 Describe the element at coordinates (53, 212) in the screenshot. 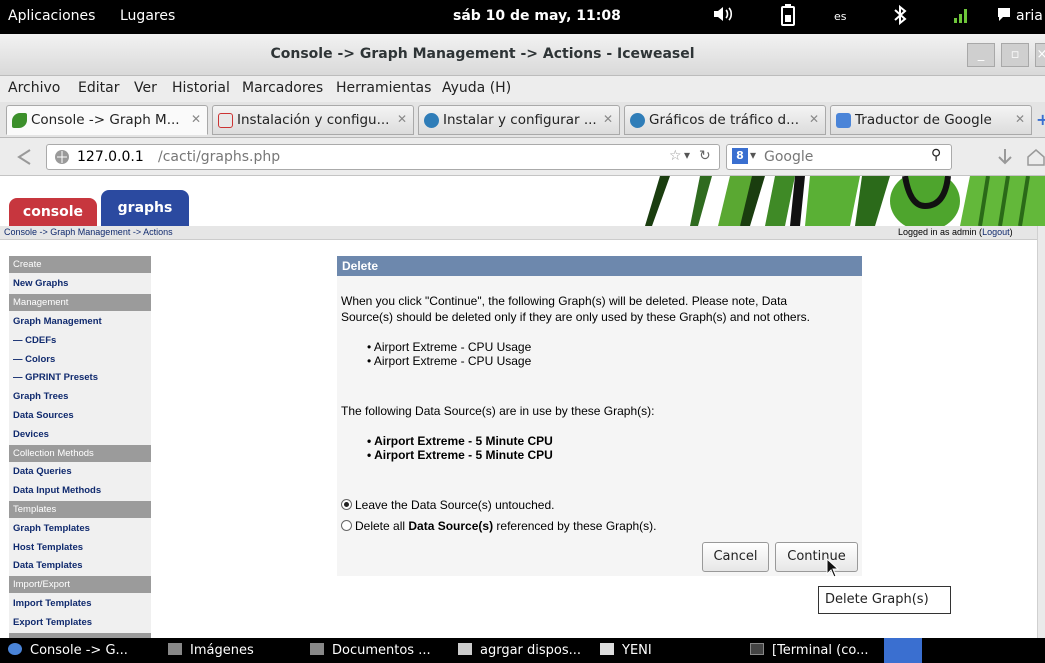

I see `tab-console: console` at that location.